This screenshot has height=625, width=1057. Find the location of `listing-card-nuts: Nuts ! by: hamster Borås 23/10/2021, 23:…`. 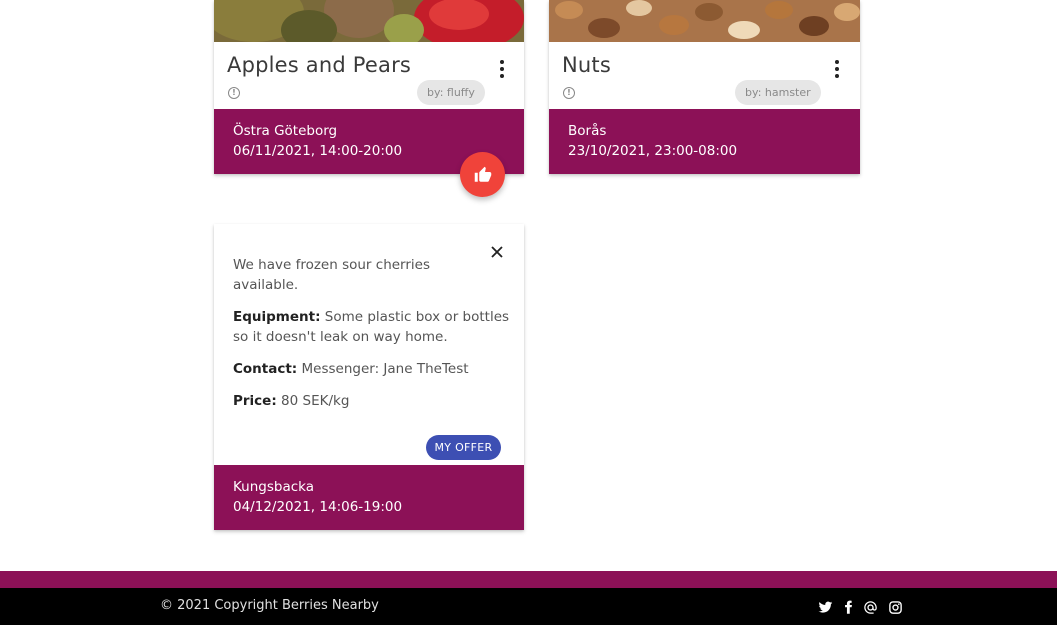

listing-card-nuts: Nuts ! by: hamster Borås 23/10/2021, 23:… is located at coordinates (704, 87).